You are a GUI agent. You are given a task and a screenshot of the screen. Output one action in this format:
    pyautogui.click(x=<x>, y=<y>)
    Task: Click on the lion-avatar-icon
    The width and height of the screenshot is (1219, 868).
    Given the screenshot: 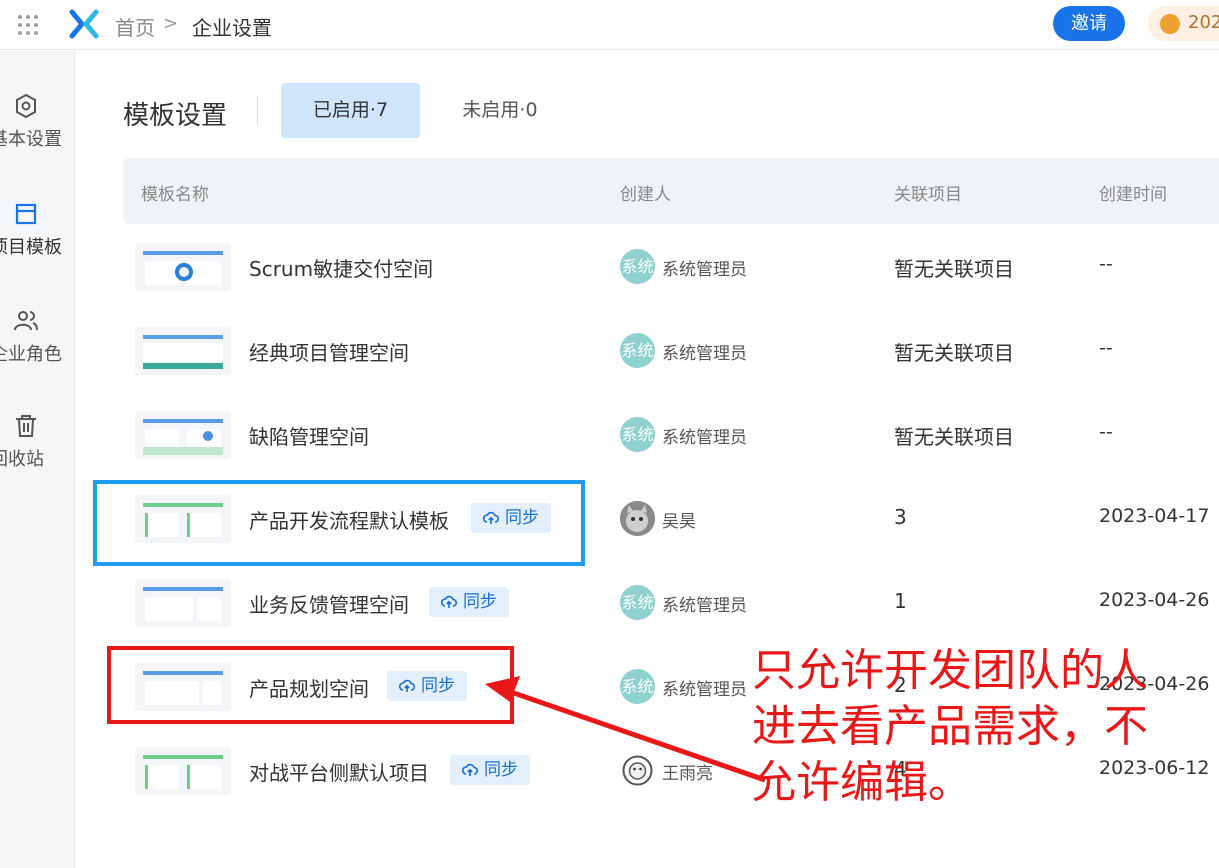 What is the action you would take?
    pyautogui.click(x=637, y=770)
    